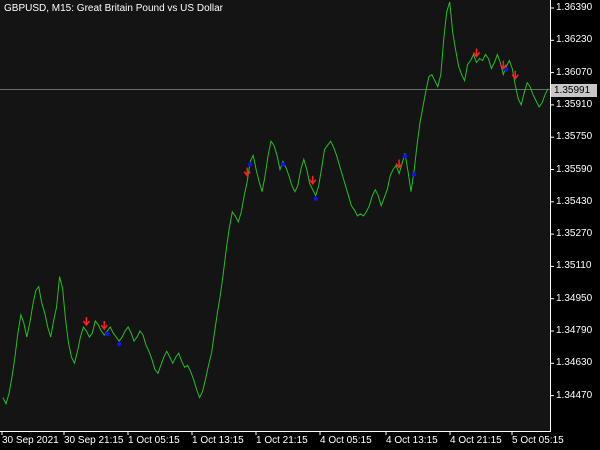 The width and height of the screenshot is (600, 450). What do you see at coordinates (574, 7) in the screenshot?
I see `y-tick-label: 1.36390` at bounding box center [574, 7].